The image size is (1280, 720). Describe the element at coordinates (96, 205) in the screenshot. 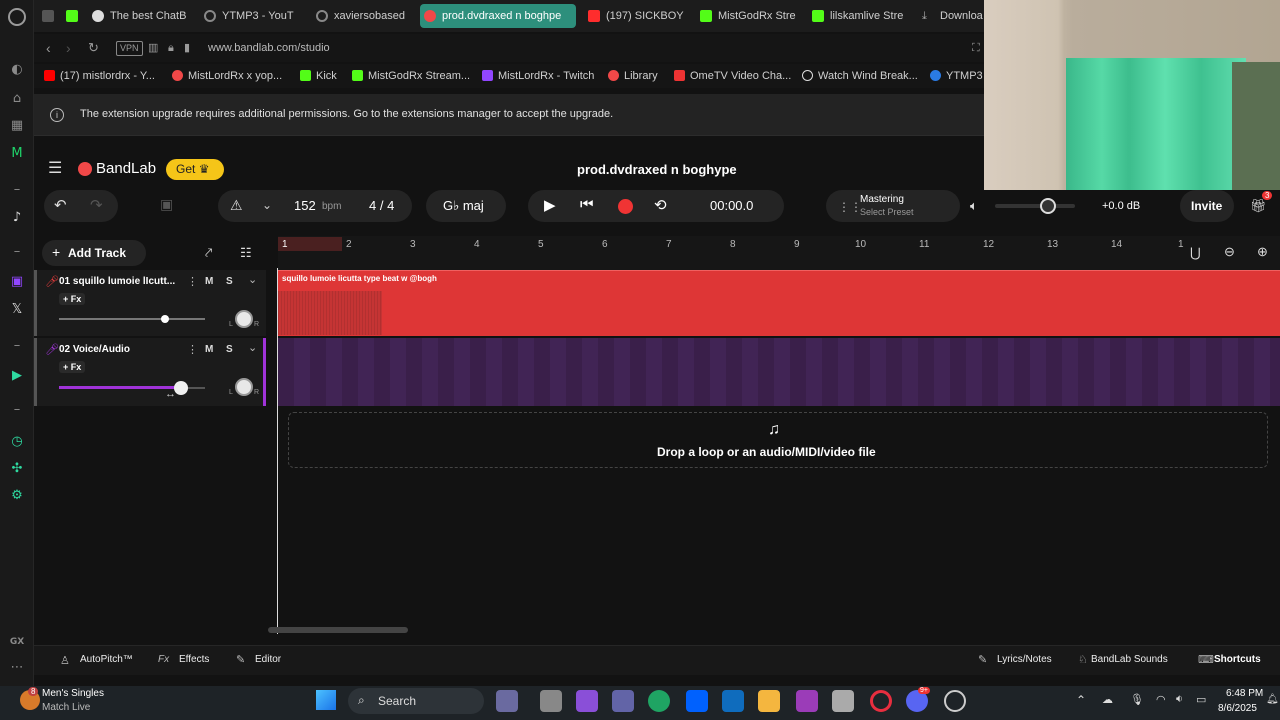

I see `redo-icon: ↷` at that location.